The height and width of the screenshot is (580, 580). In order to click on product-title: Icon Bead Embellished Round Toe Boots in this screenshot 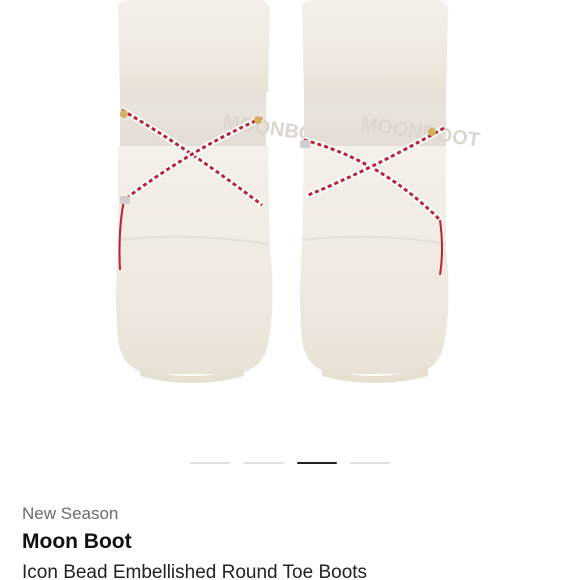, I will do `click(195, 571)`.